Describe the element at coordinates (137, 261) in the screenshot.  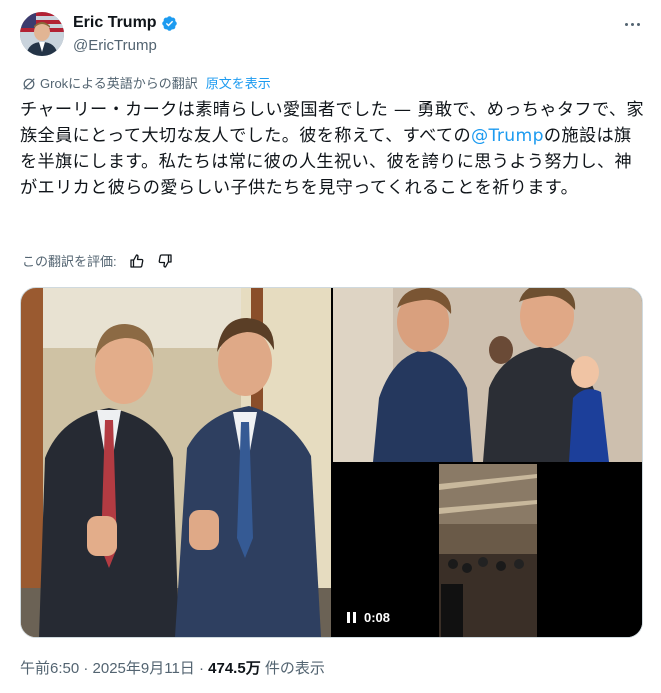
I see `thumbs-up-icon` at that location.